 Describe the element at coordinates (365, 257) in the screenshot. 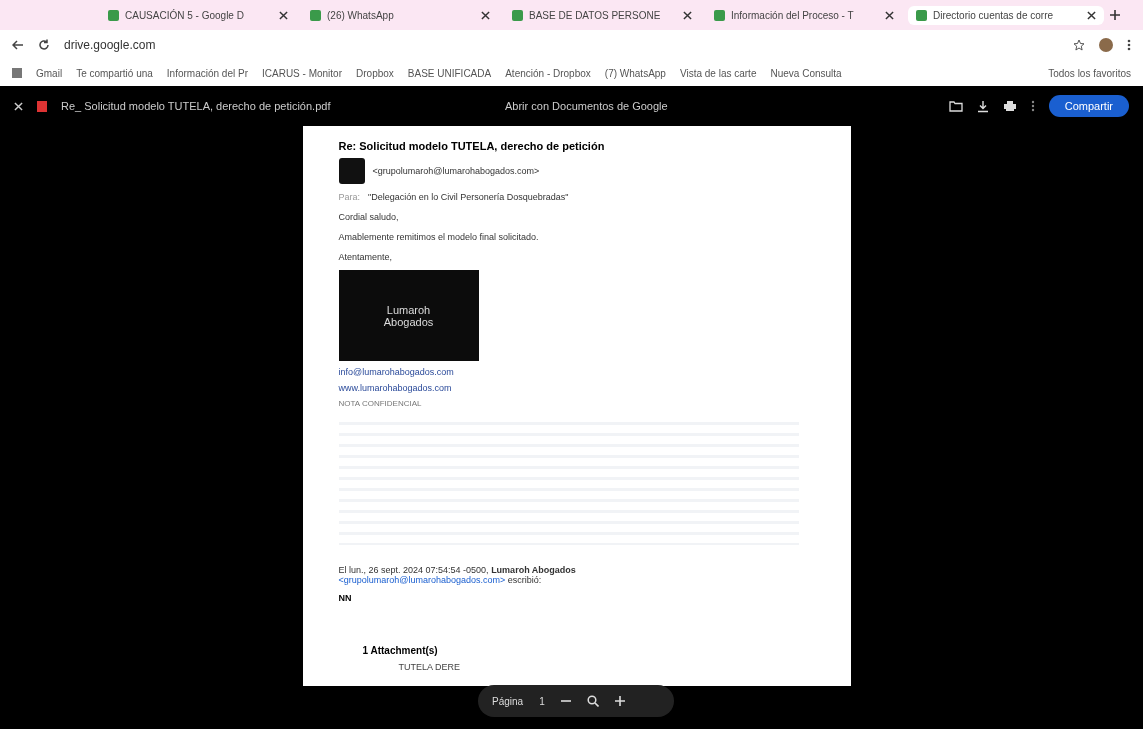

I see `body-text: Atentamente,` at that location.